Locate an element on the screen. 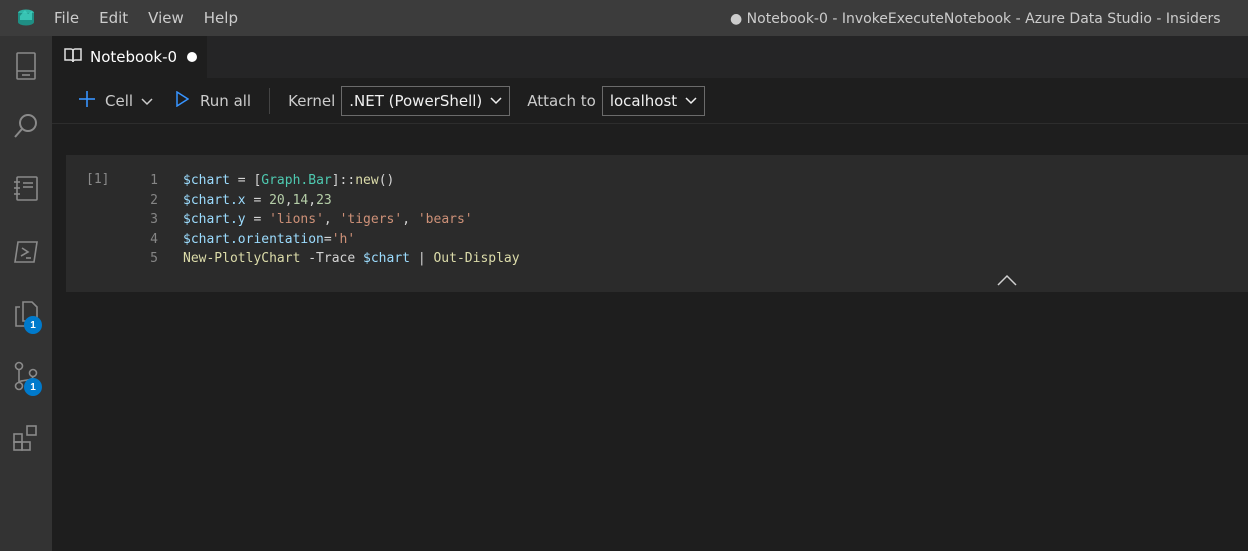 The image size is (1248, 551). code-text: $chart.x = 20,14,23 is located at coordinates (257, 201).